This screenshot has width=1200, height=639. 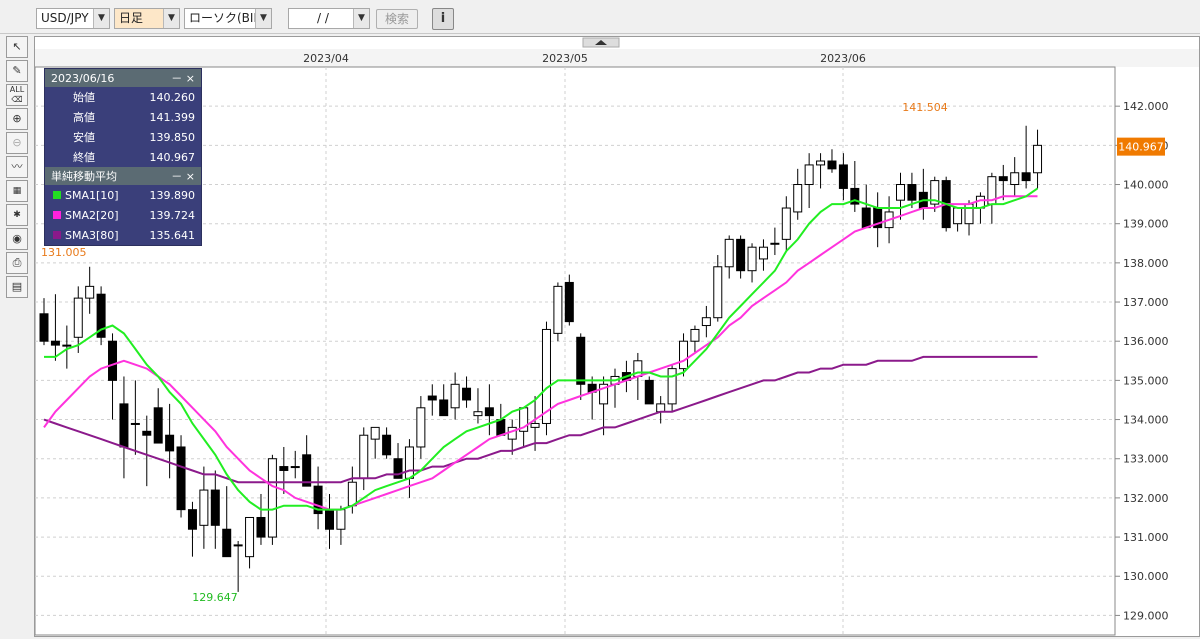 I want to click on partially-hidden-label: 131.005, so click(x=64, y=252).